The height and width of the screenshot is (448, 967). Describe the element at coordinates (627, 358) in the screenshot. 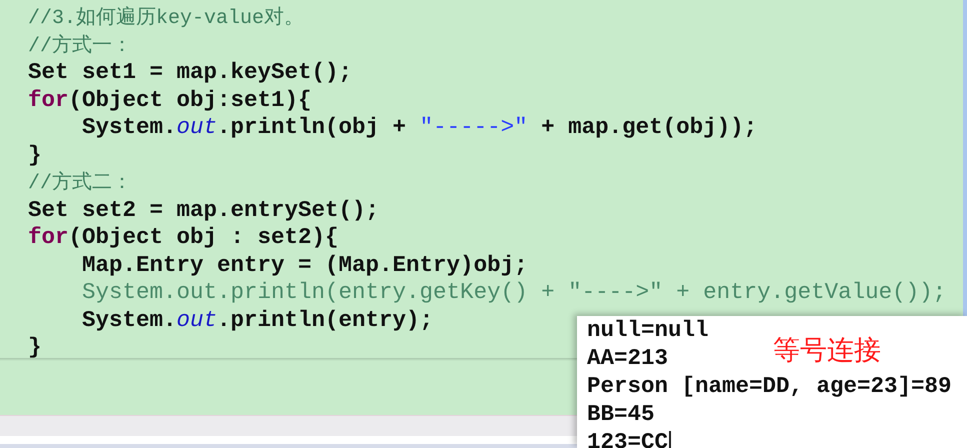

I see `console-output-line: AA=213` at that location.